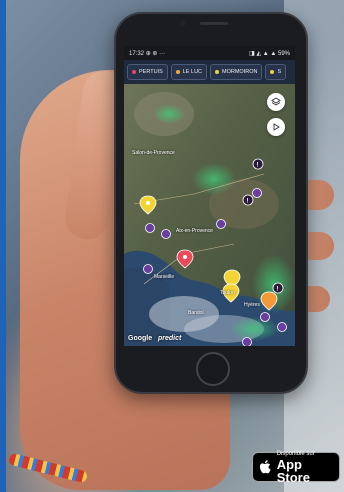 This screenshot has height=492, width=344. What do you see at coordinates (263, 53) in the screenshot?
I see `status-system-icons: ◨ ◭ ▲ ▲` at bounding box center [263, 53].